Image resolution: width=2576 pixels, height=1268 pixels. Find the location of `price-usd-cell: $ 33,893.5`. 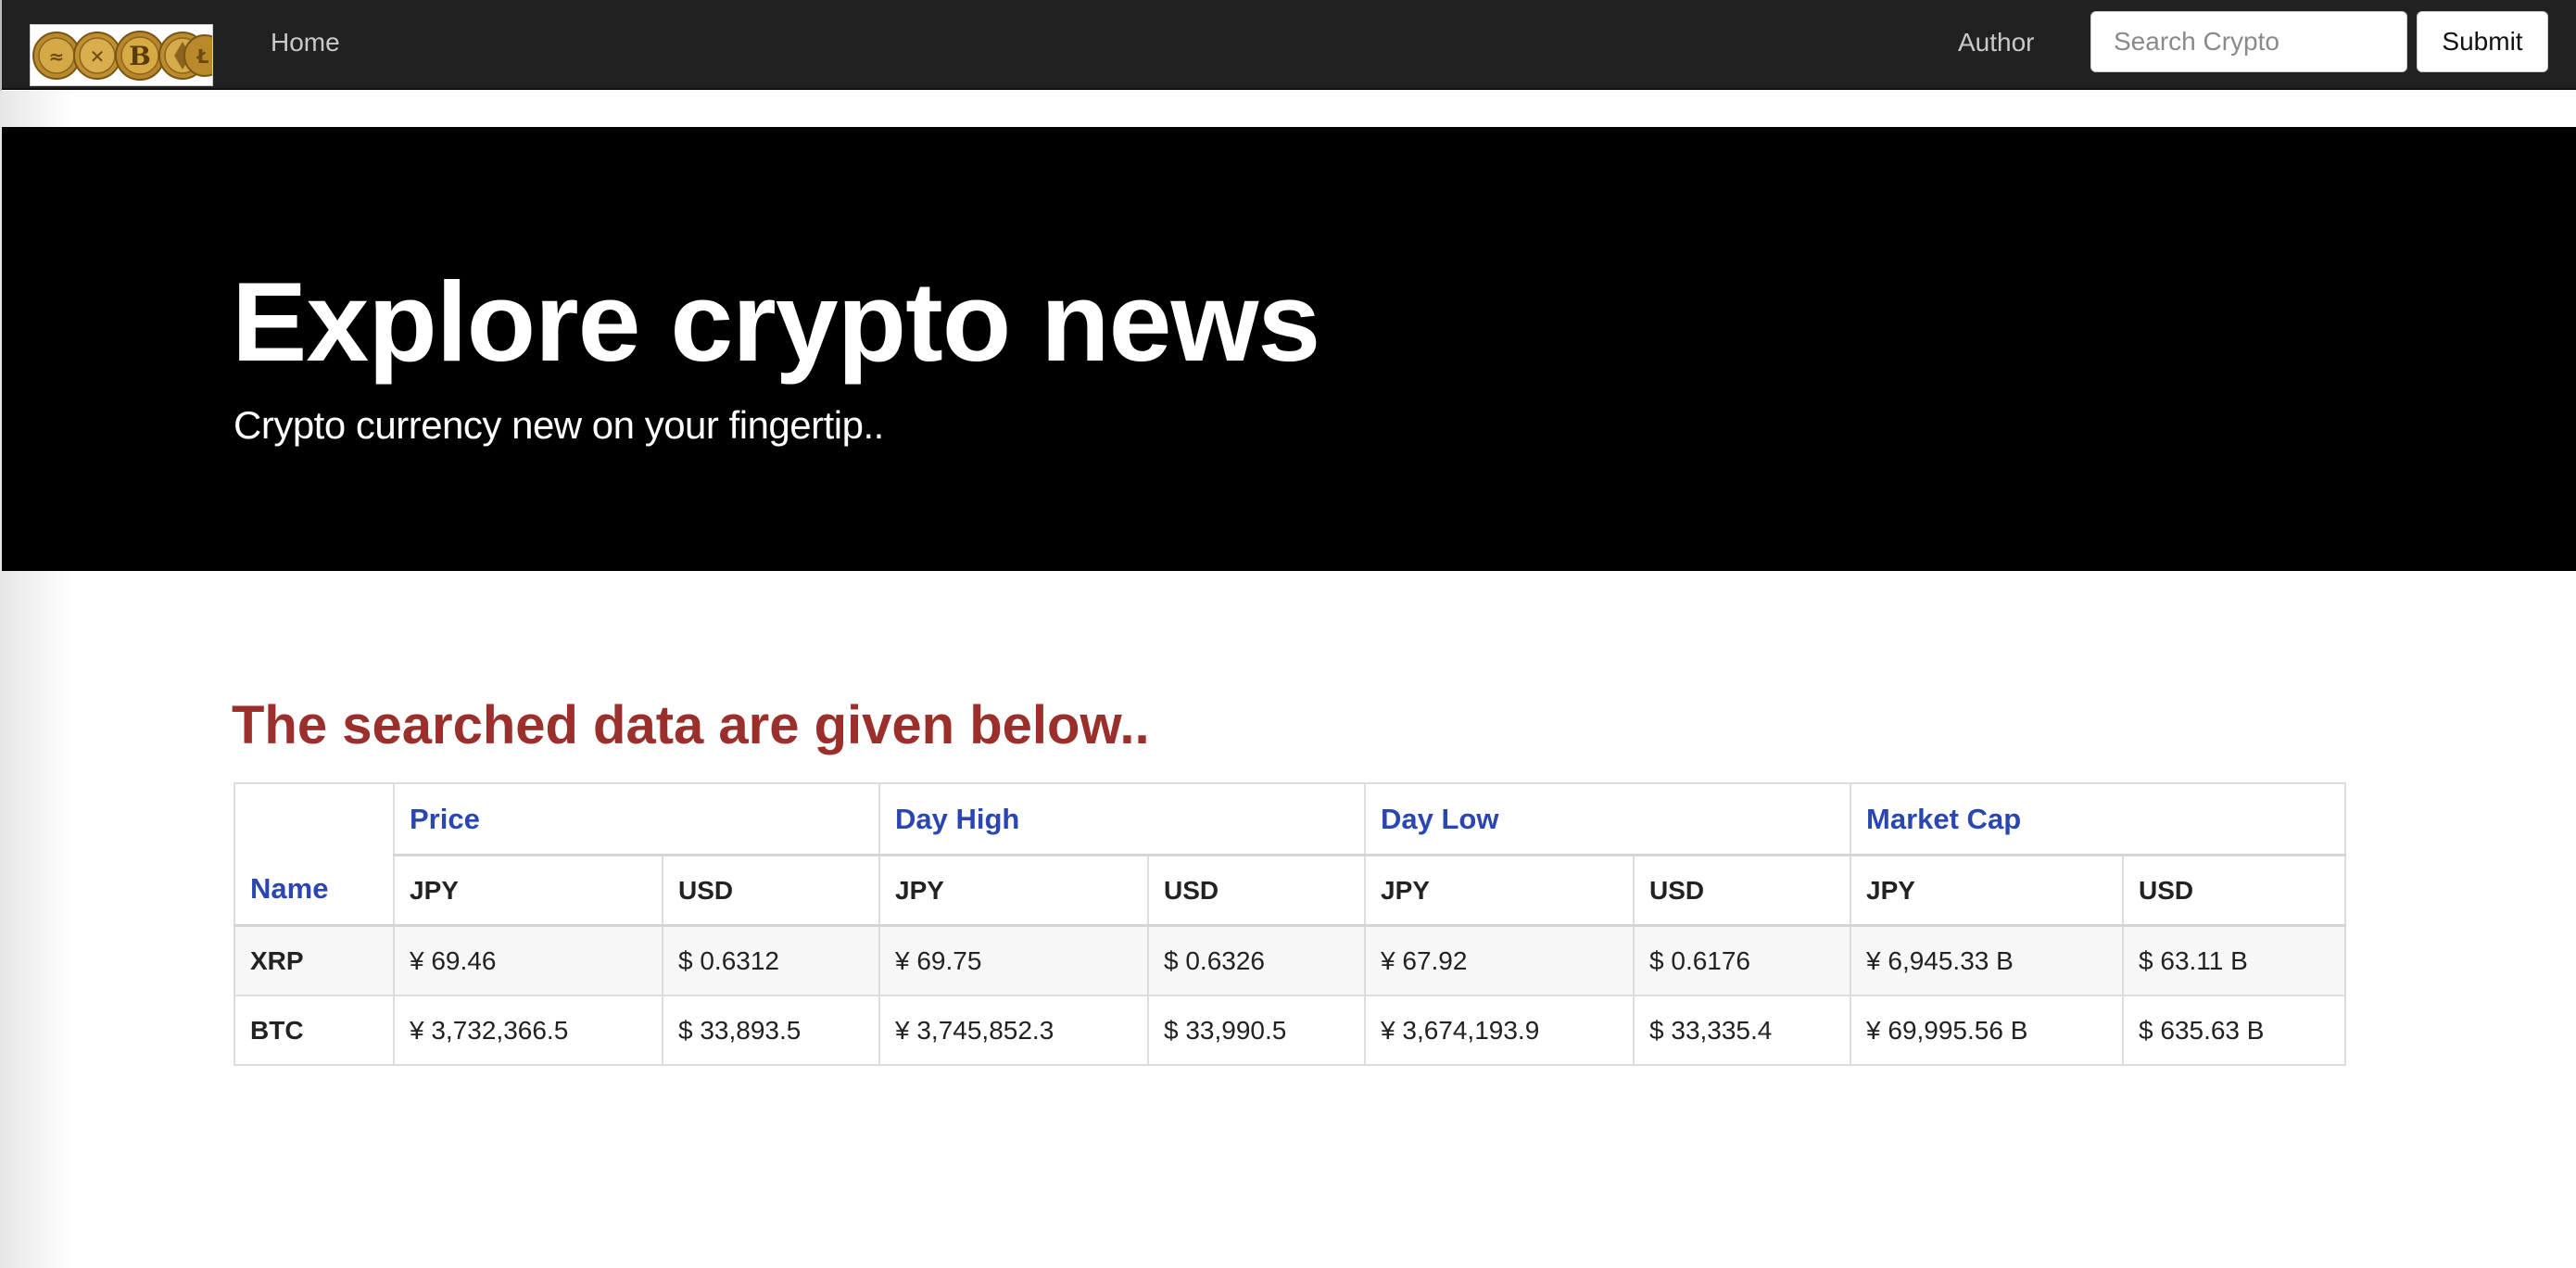

price-usd-cell: $ 33,893.5 is located at coordinates (771, 1030).